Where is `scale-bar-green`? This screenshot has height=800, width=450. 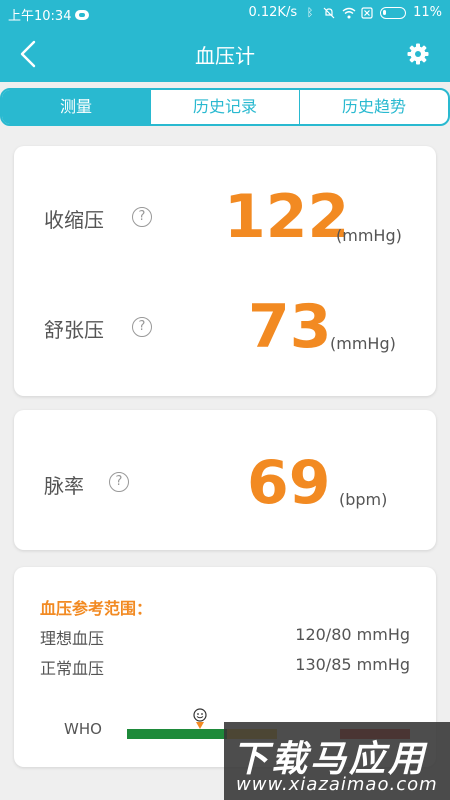
scale-bar-green is located at coordinates (177, 734).